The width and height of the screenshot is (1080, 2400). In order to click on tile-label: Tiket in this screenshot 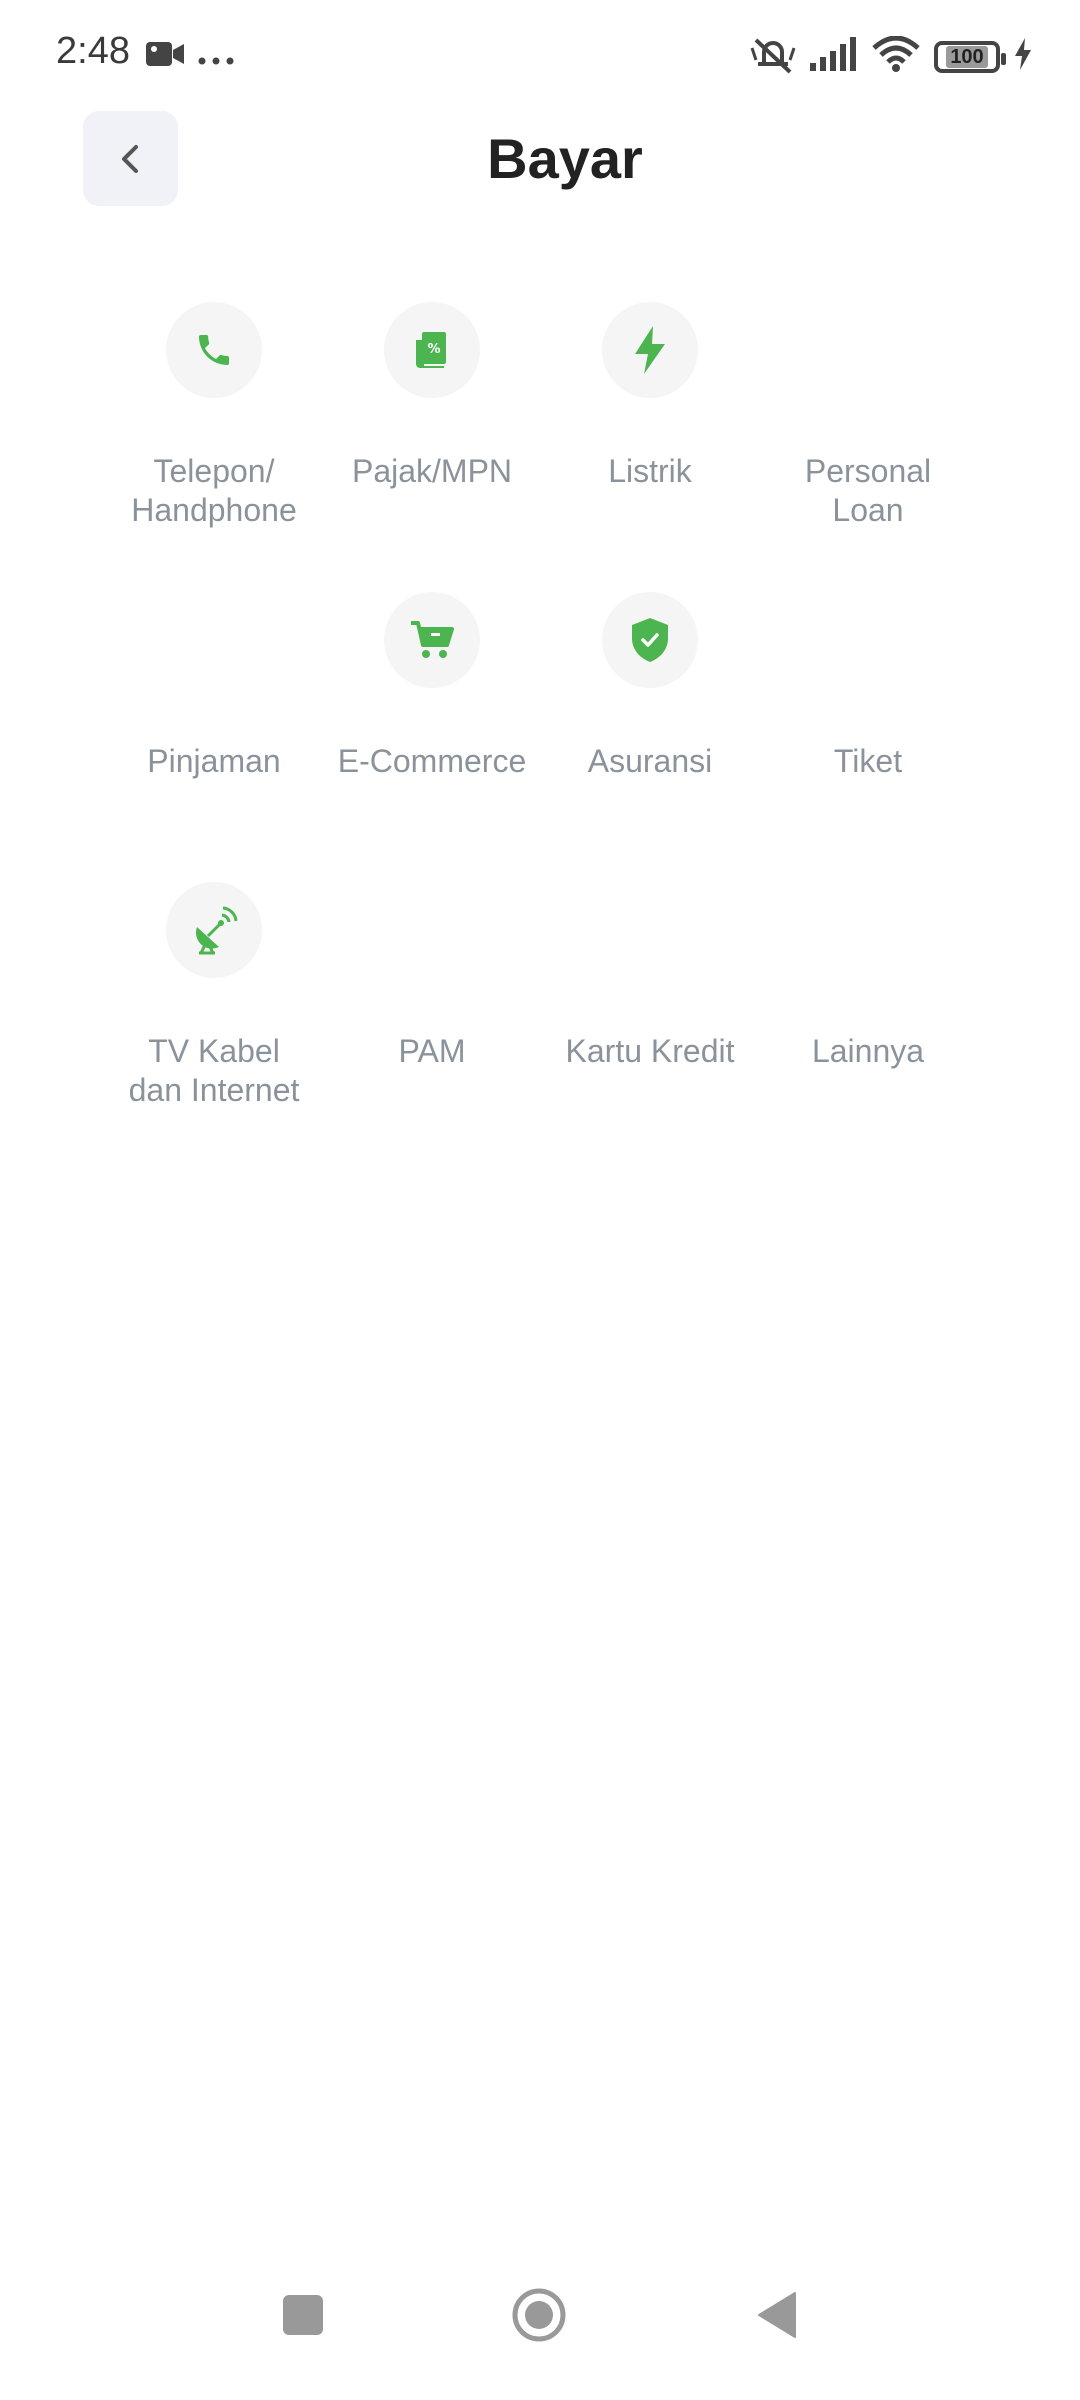, I will do `click(868, 761)`.